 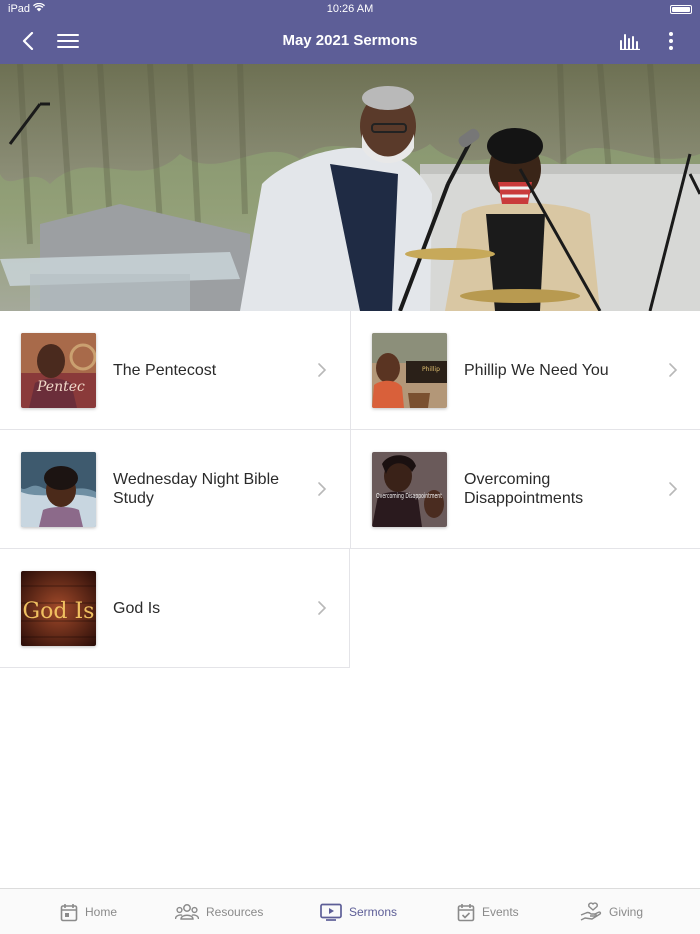 I want to click on battery-icon, so click(x=681, y=9).